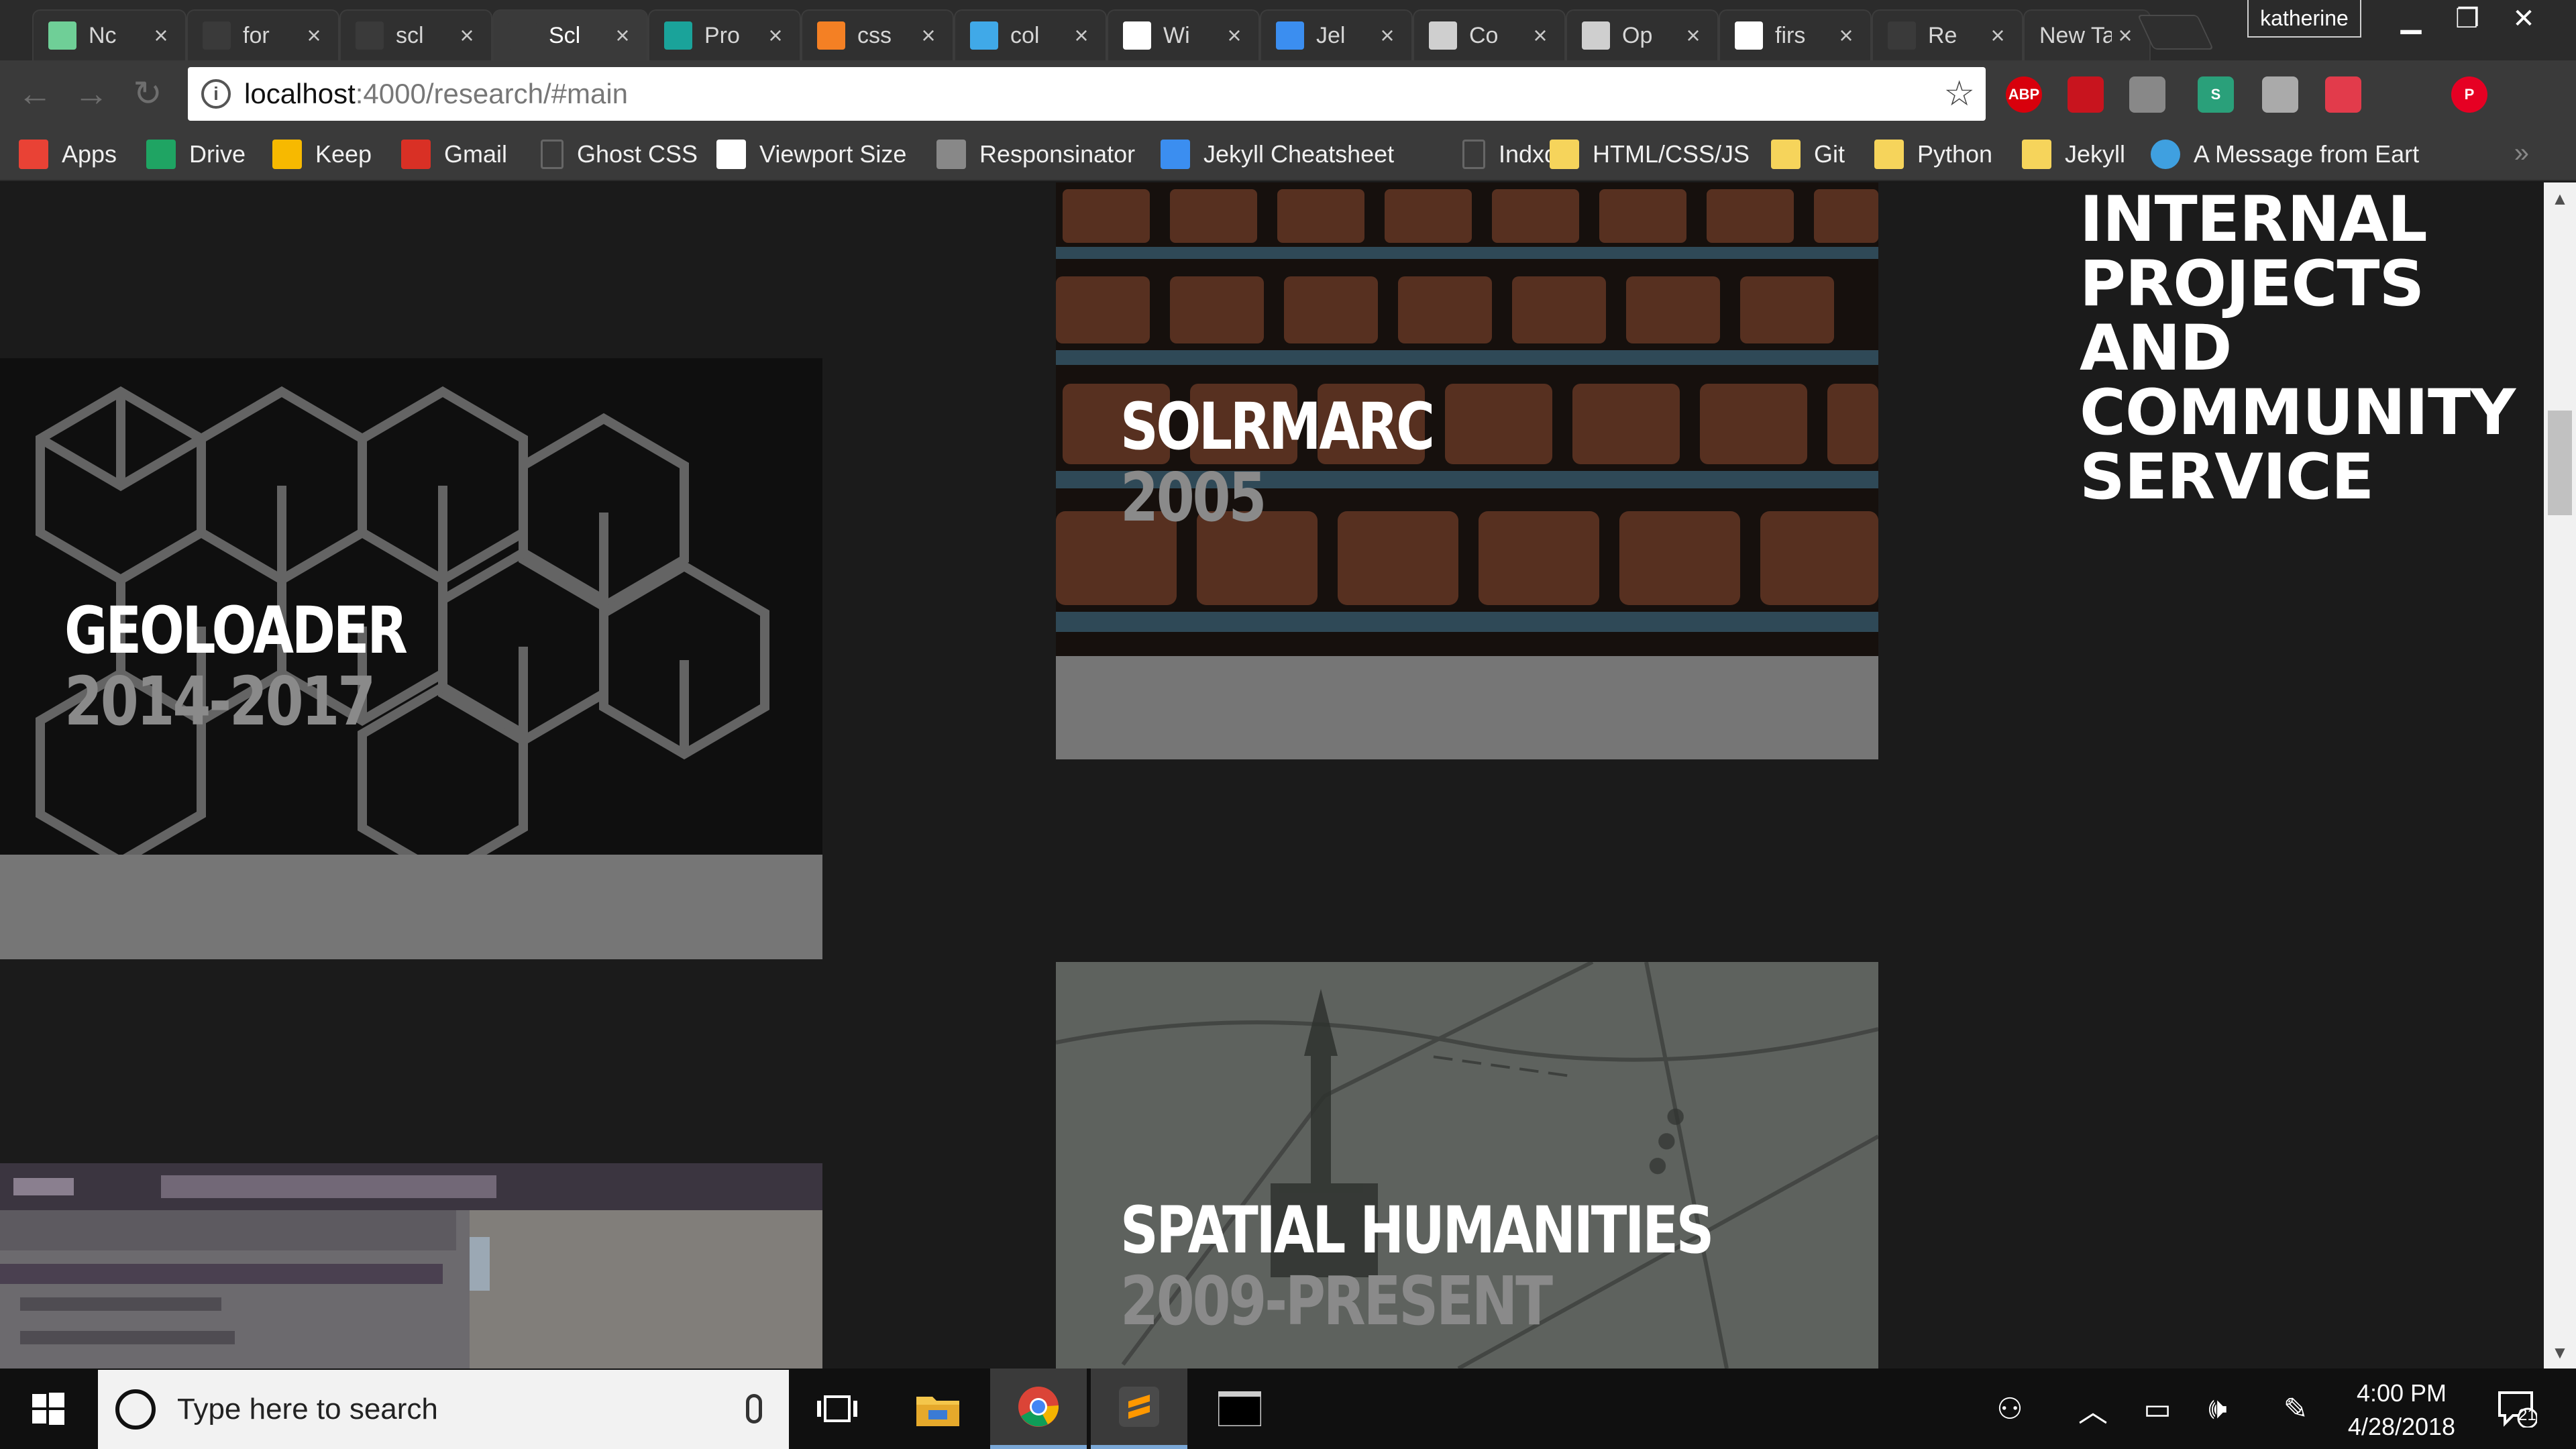 This screenshot has width=2576, height=1449. I want to click on pdf-icon, so click(2086, 94).